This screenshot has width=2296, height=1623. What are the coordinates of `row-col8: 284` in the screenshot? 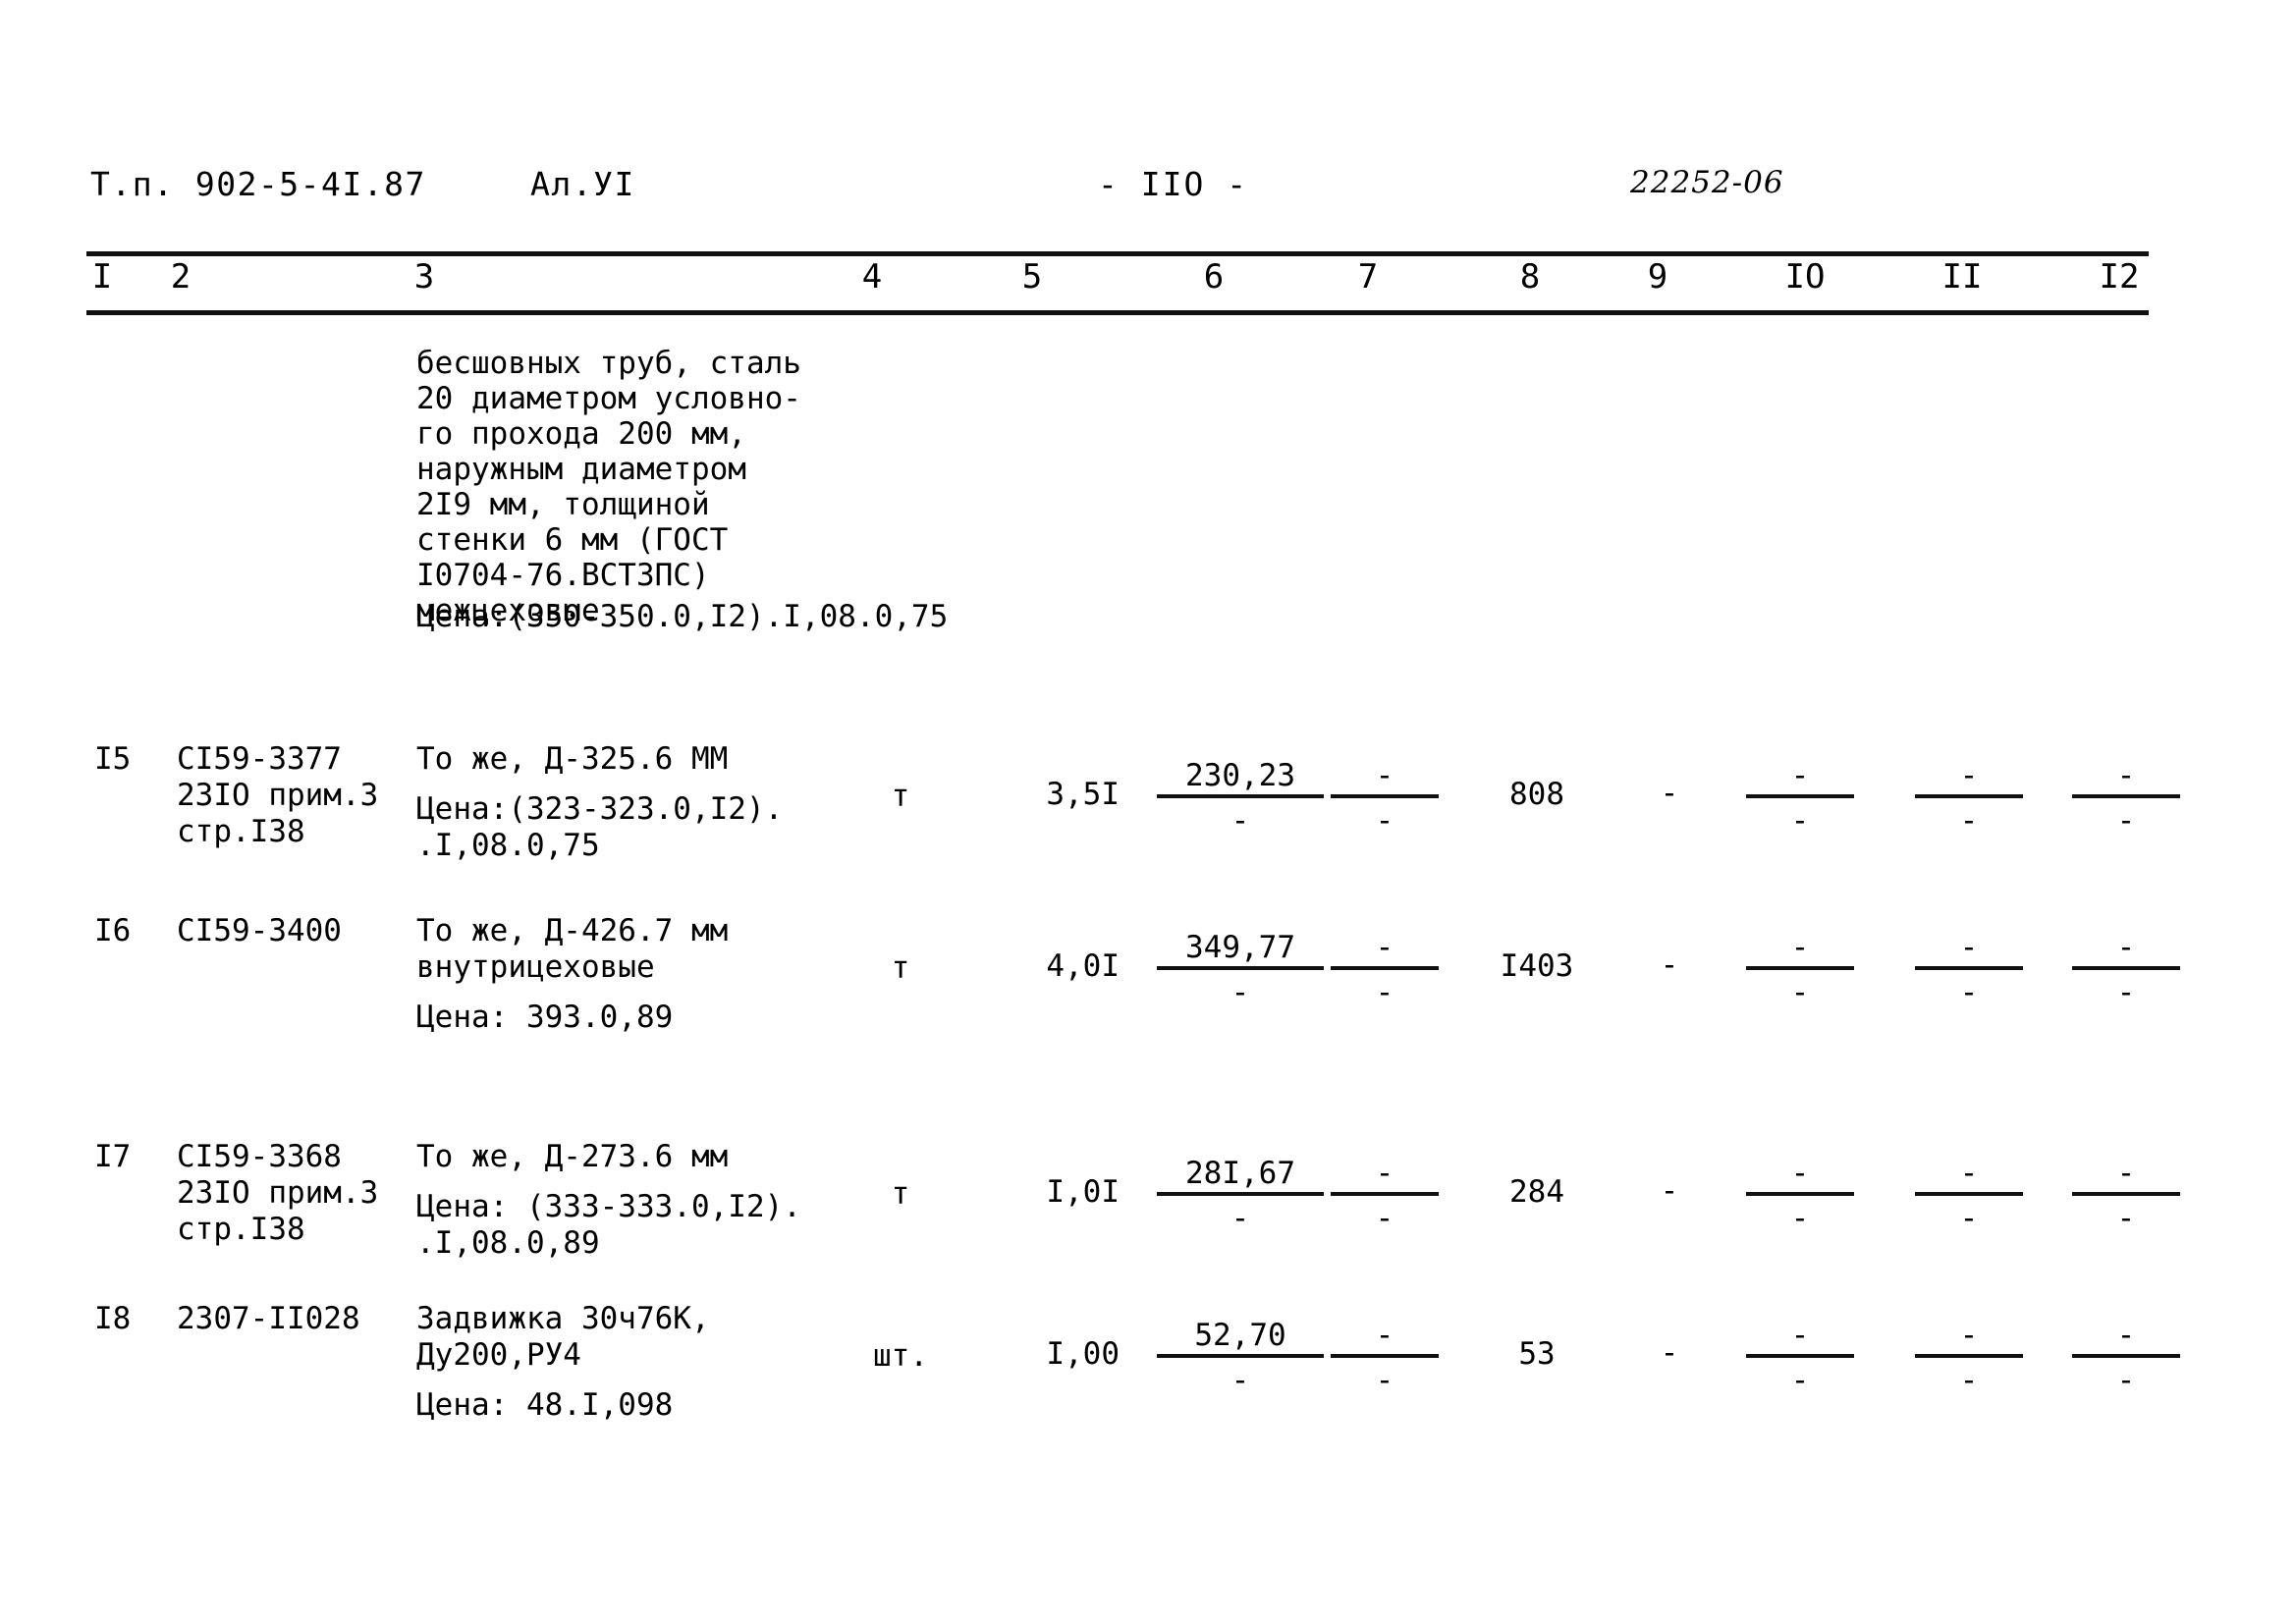 It's located at (1536, 1192).